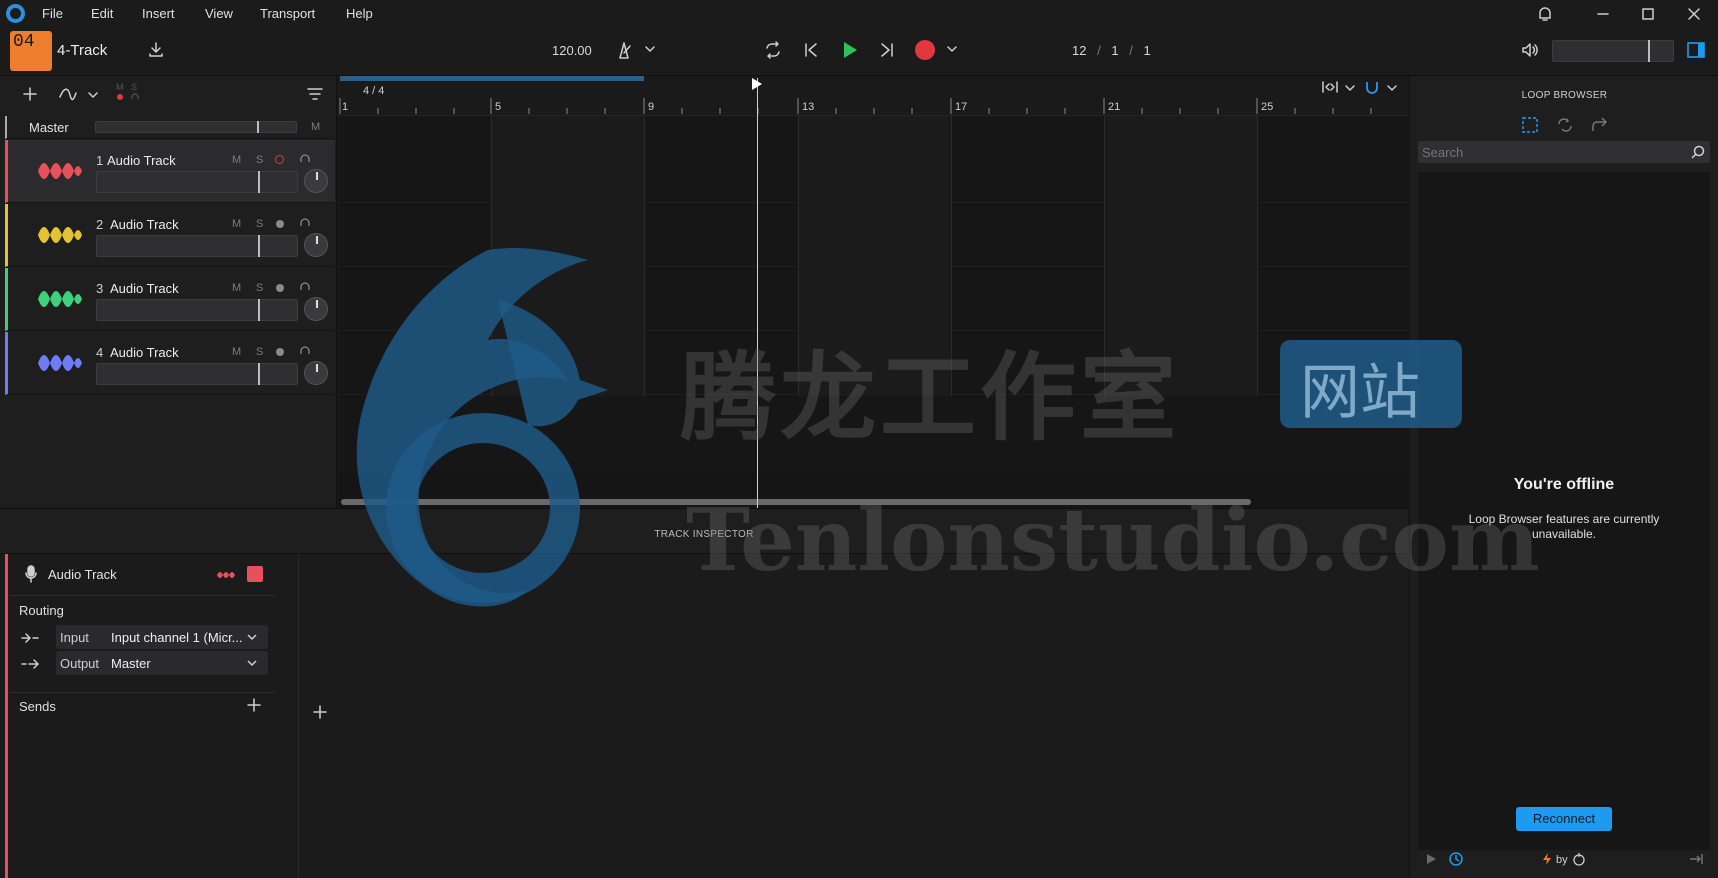 The image size is (1718, 878). What do you see at coordinates (1564, 819) in the screenshot?
I see `reconnect-button: Reconnect` at bounding box center [1564, 819].